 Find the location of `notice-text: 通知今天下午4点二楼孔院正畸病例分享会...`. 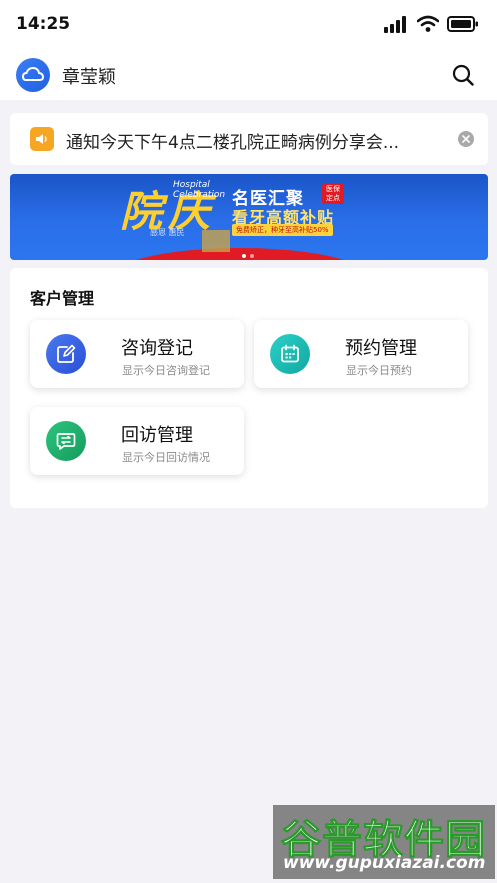

notice-text: 通知今天下午4点二楼孔院正畸病例分享会... is located at coordinates (233, 143).